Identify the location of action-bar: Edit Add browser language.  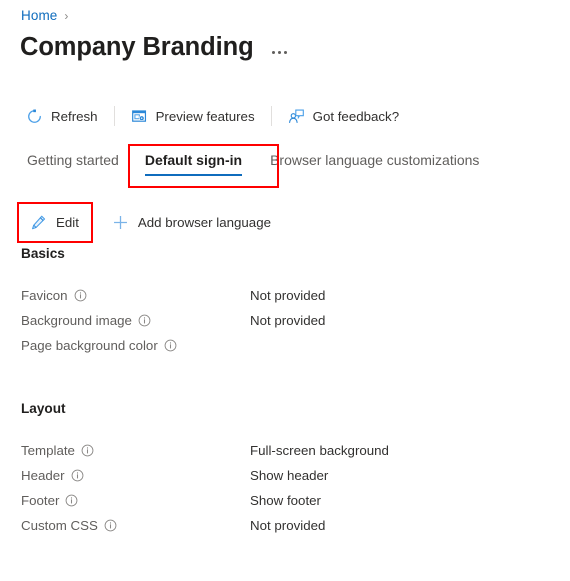
(150, 222).